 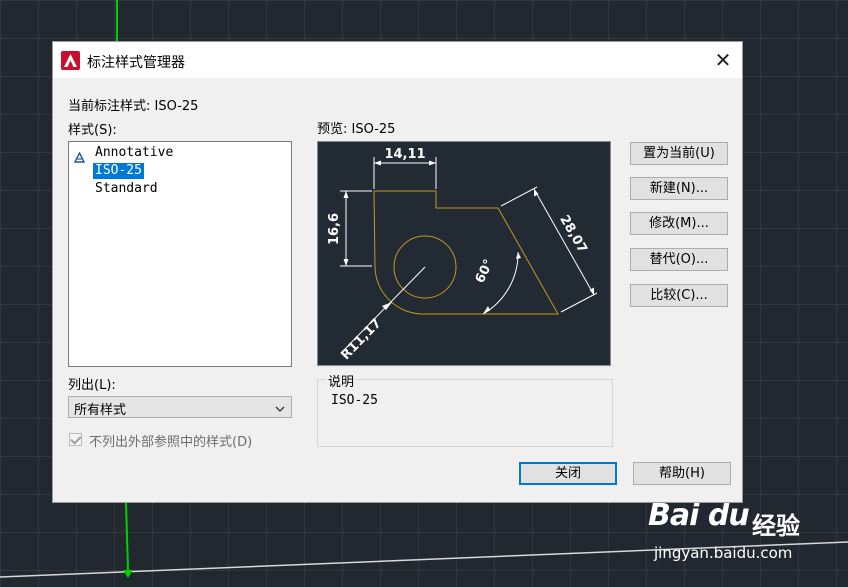 I want to click on dimension-arrows, so click(x=468, y=237).